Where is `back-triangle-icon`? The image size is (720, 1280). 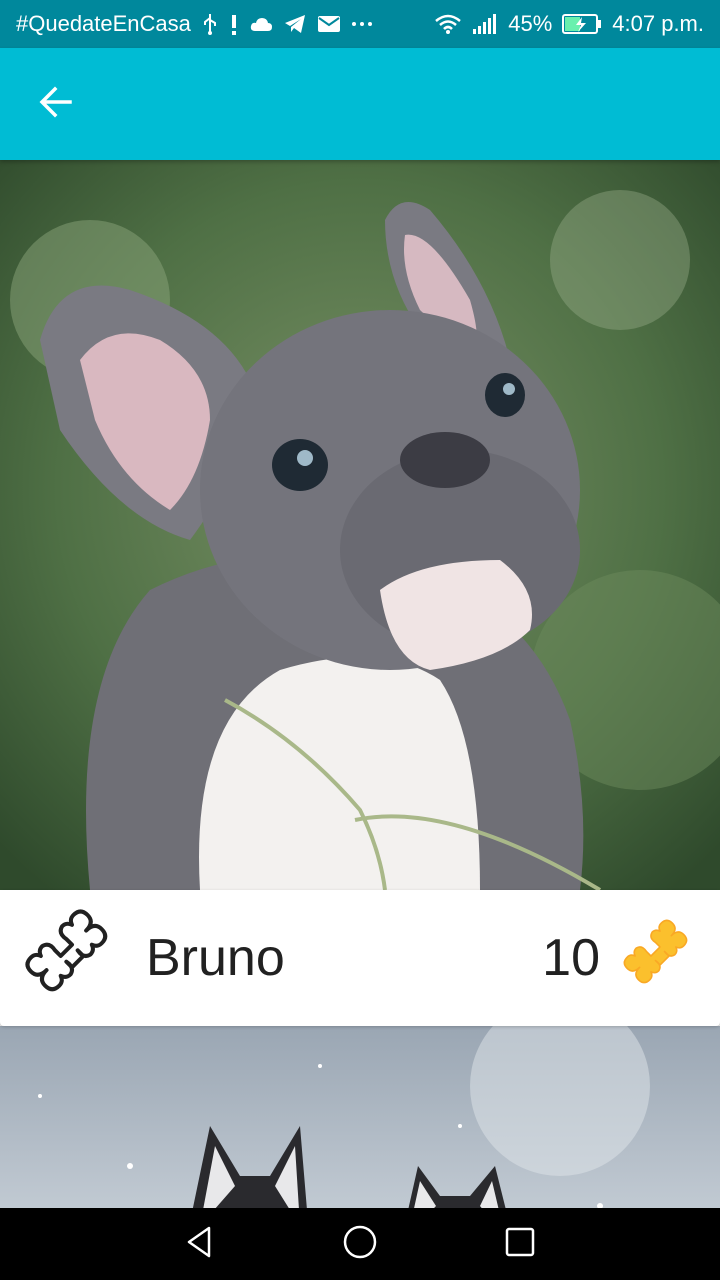
back-triangle-icon is located at coordinates (200, 1244).